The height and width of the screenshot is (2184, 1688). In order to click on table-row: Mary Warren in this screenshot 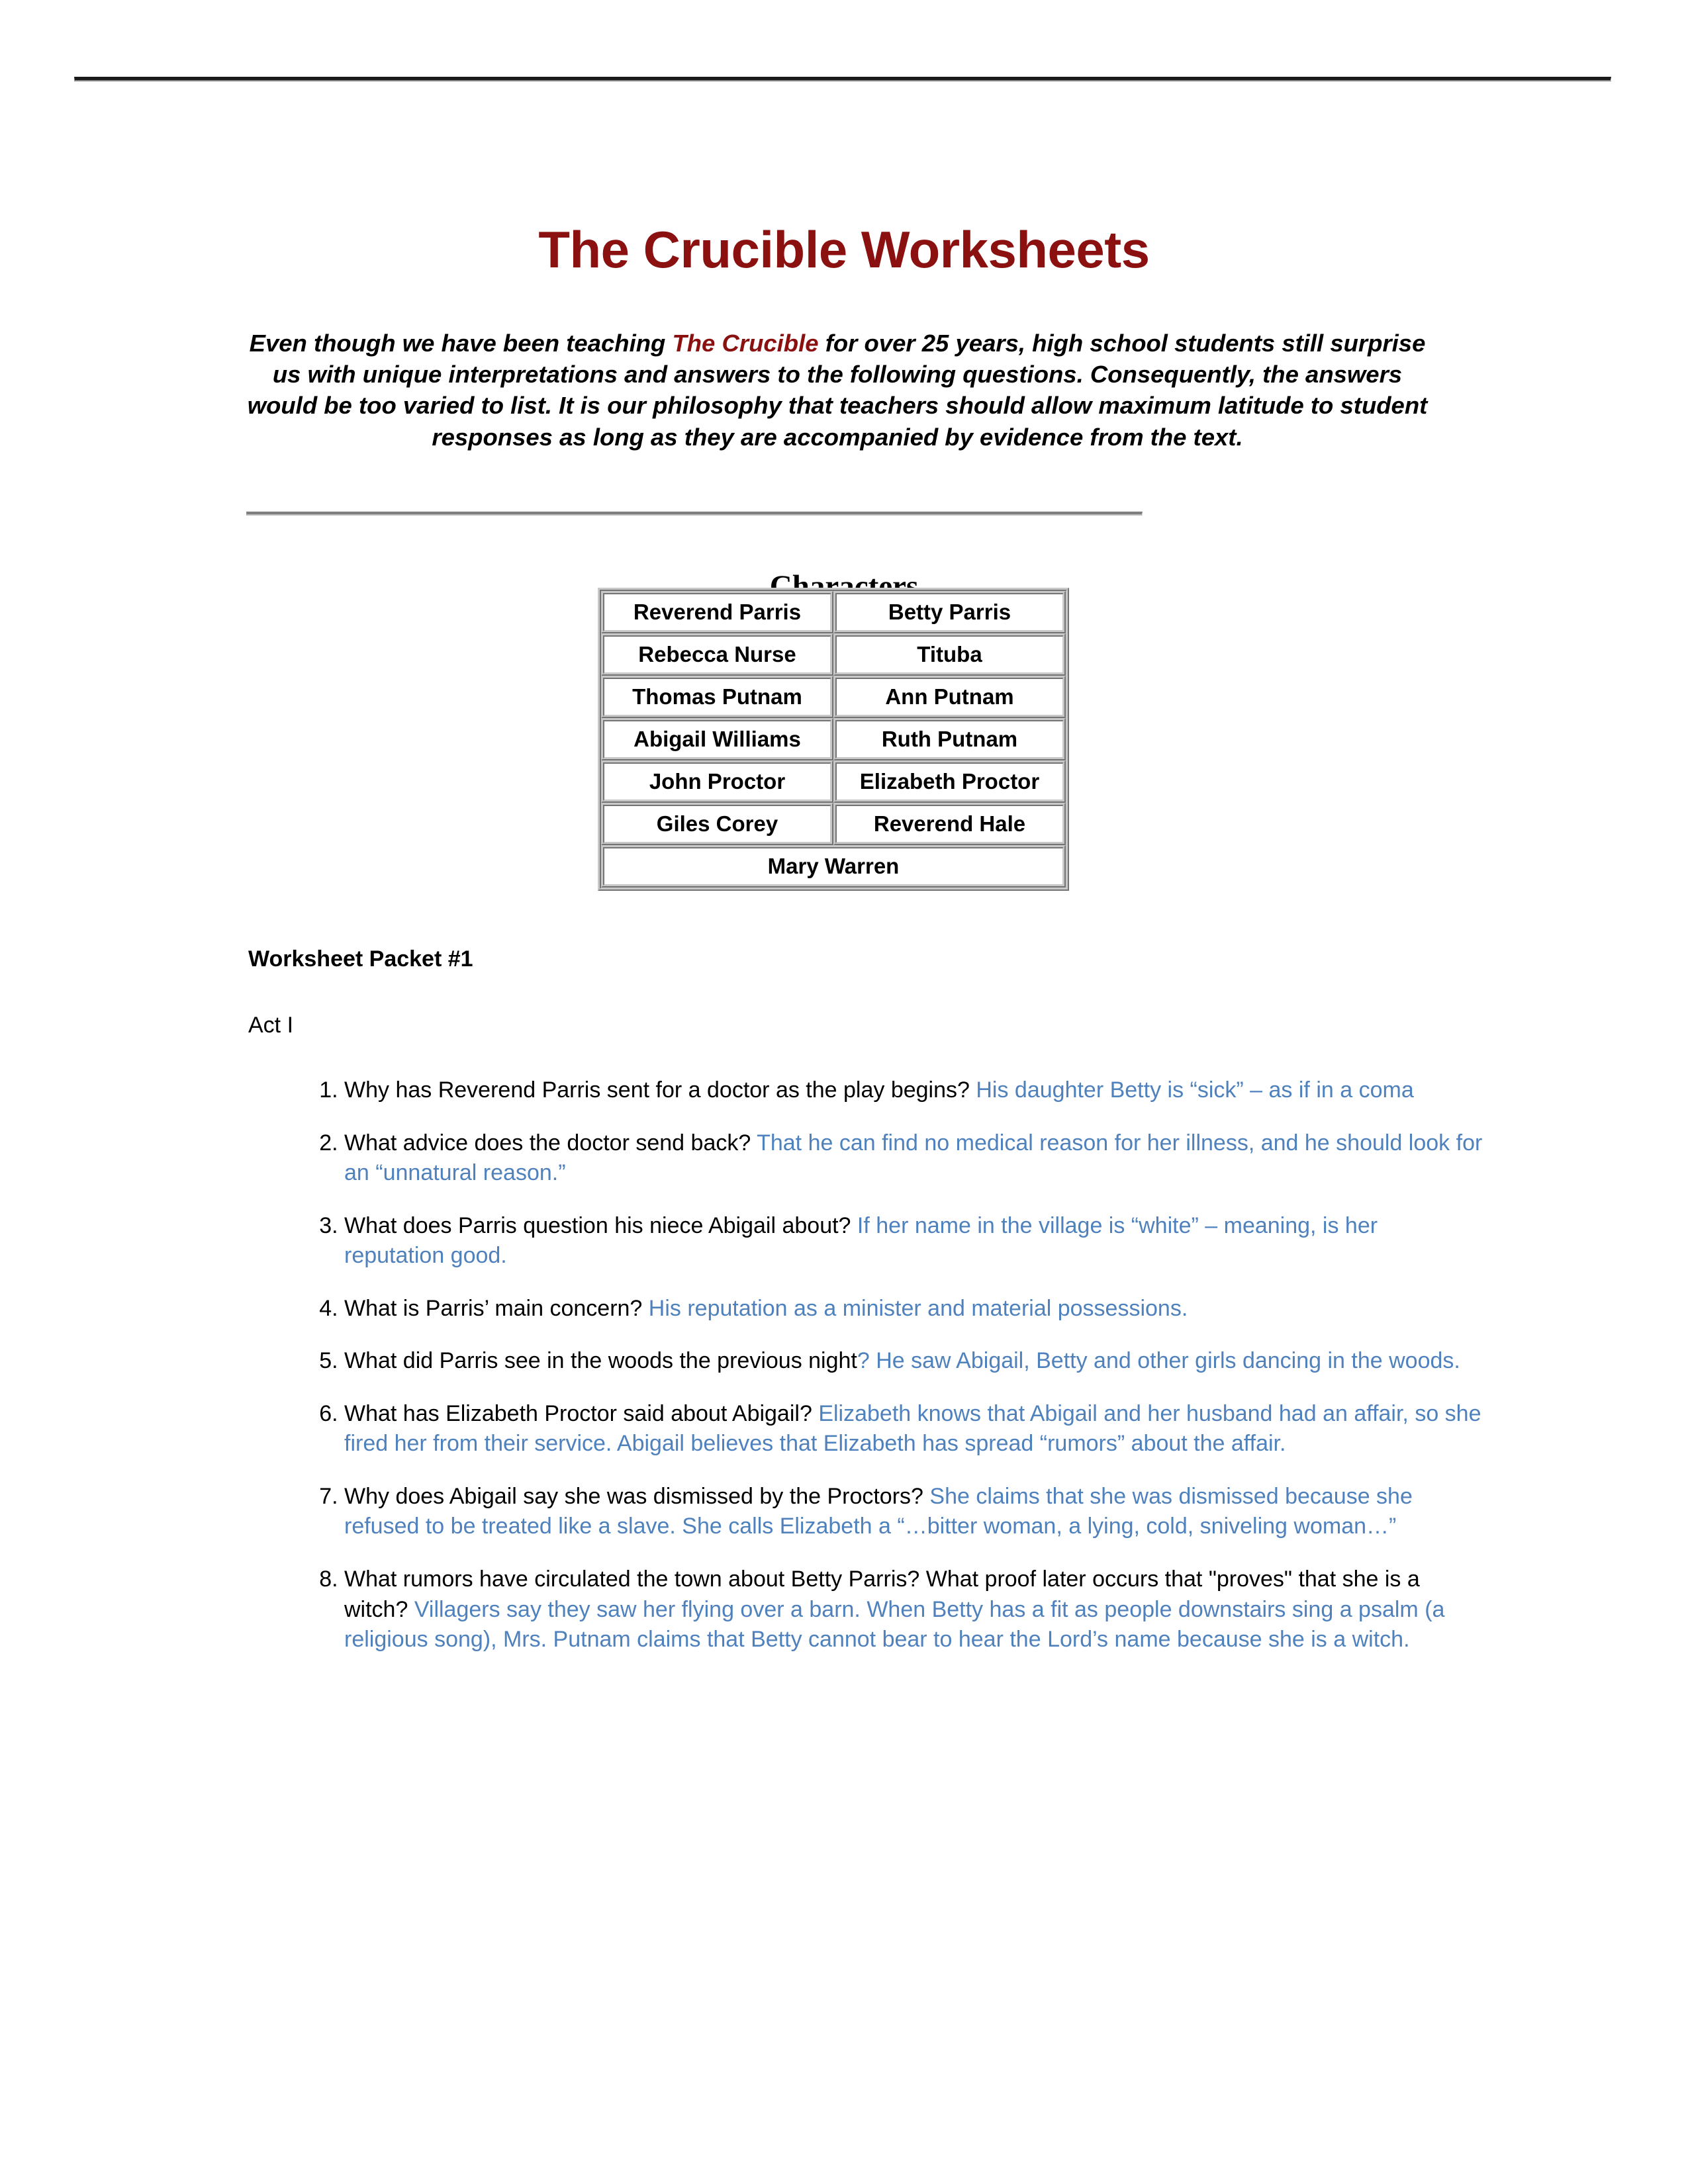, I will do `click(833, 866)`.